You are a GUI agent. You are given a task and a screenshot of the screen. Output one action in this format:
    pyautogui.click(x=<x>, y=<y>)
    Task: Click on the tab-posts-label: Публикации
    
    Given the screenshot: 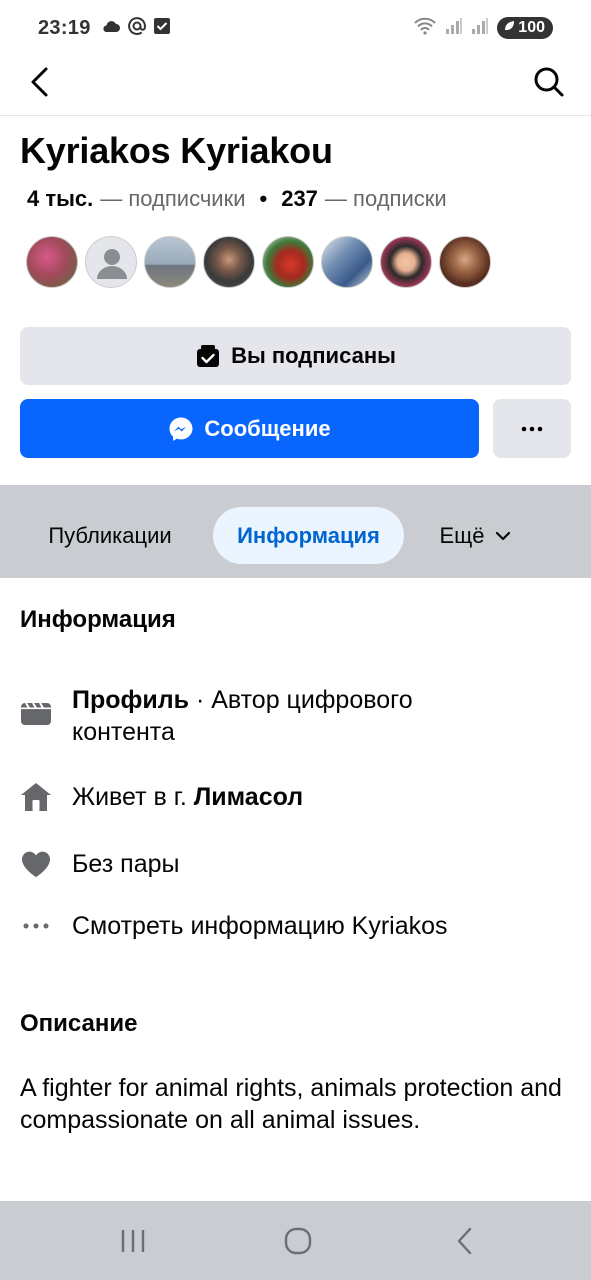 What is the action you would take?
    pyautogui.click(x=110, y=535)
    